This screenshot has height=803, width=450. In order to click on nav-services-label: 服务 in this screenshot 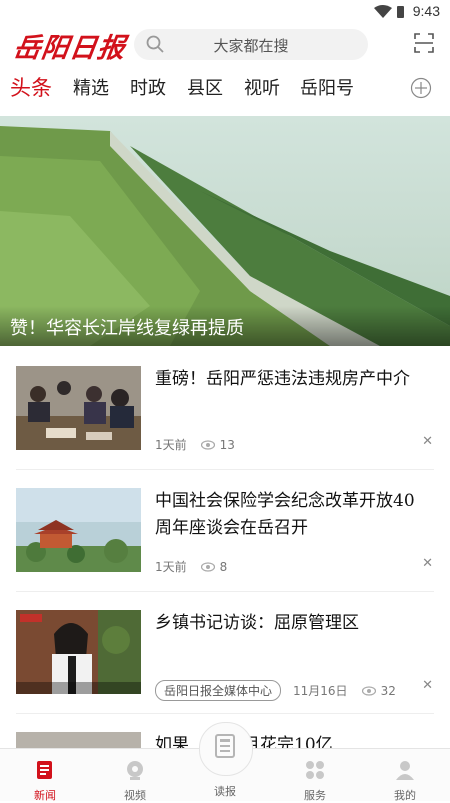, I will do `click(315, 795)`.